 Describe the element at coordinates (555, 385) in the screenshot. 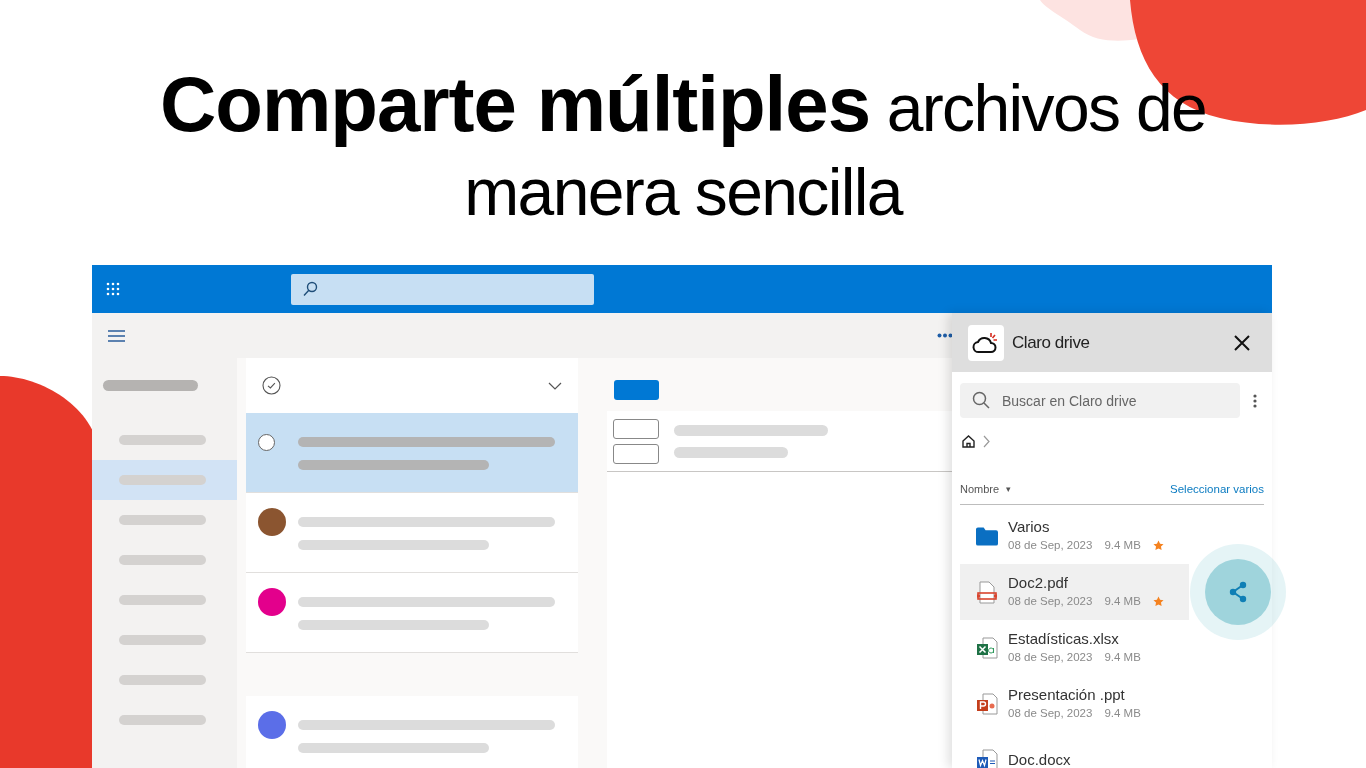

I see `chevron-down-icon` at that location.